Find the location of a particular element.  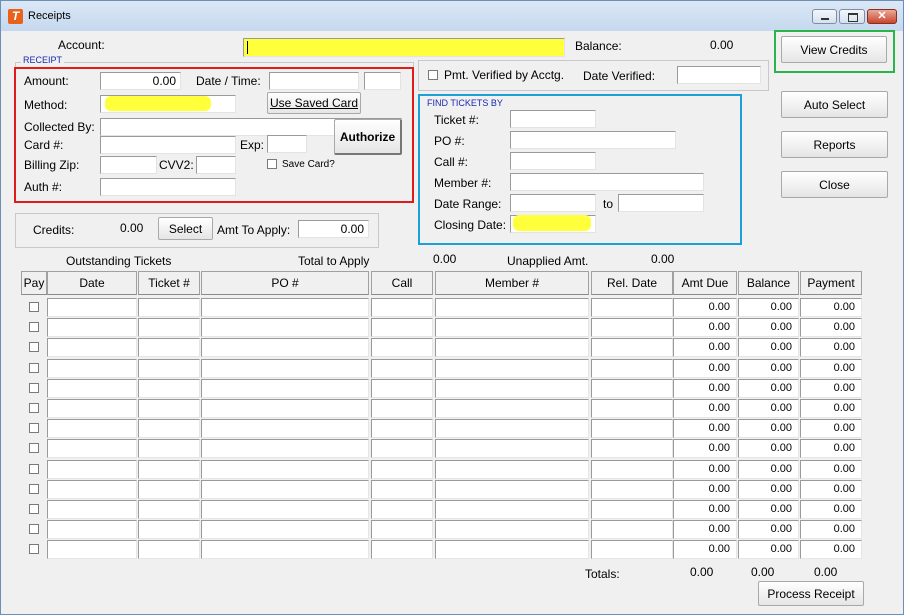

column-header-member: Member # is located at coordinates (512, 283).